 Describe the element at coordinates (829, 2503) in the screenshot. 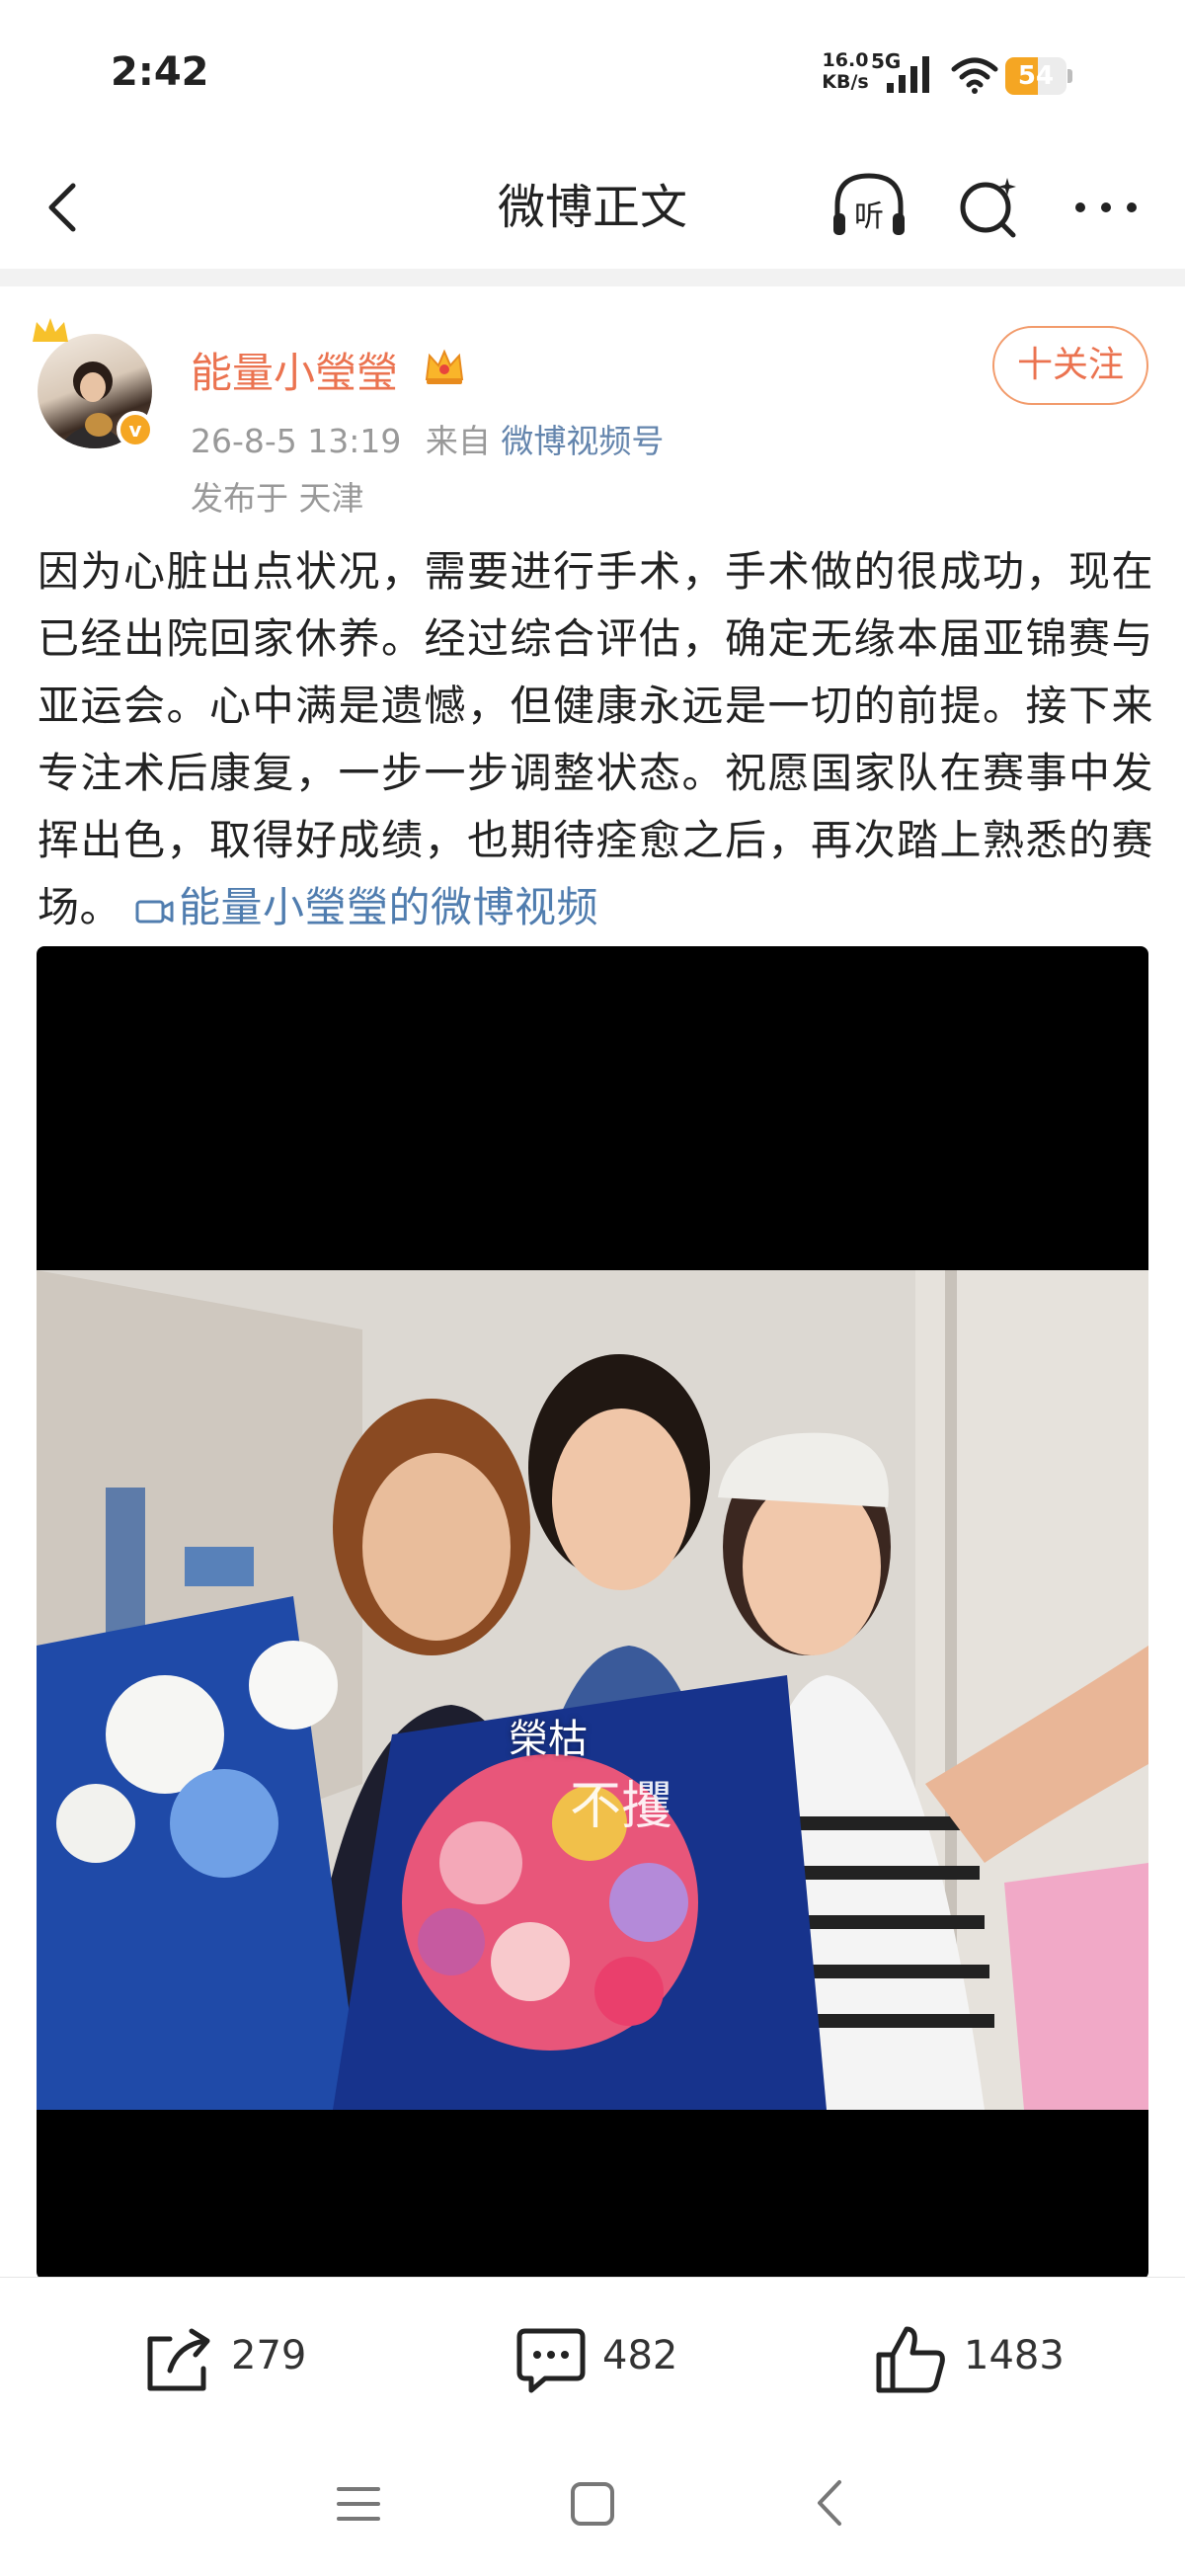

I see `system-back-icon` at that location.